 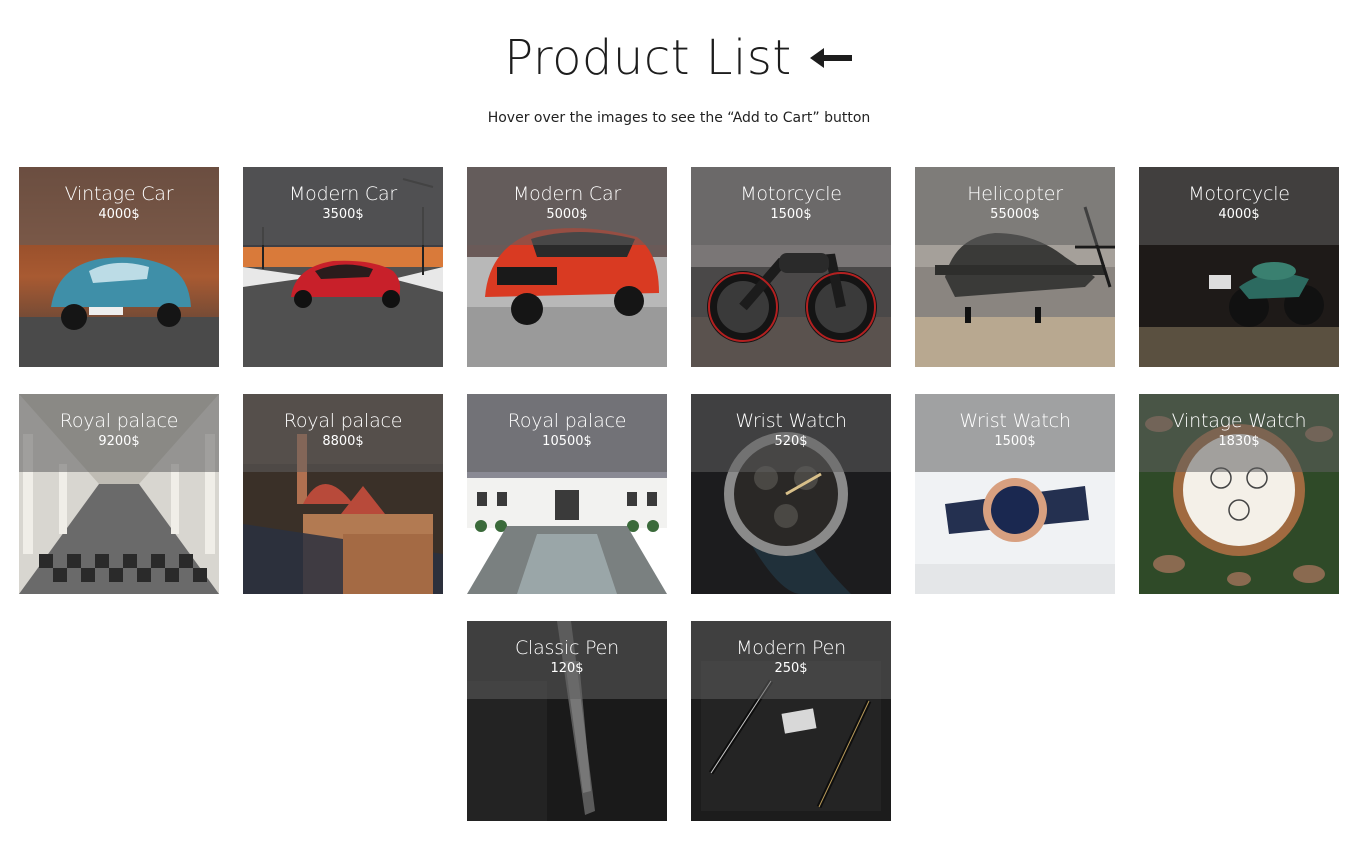 I want to click on product-name: Vintage Watch, so click(x=1239, y=421).